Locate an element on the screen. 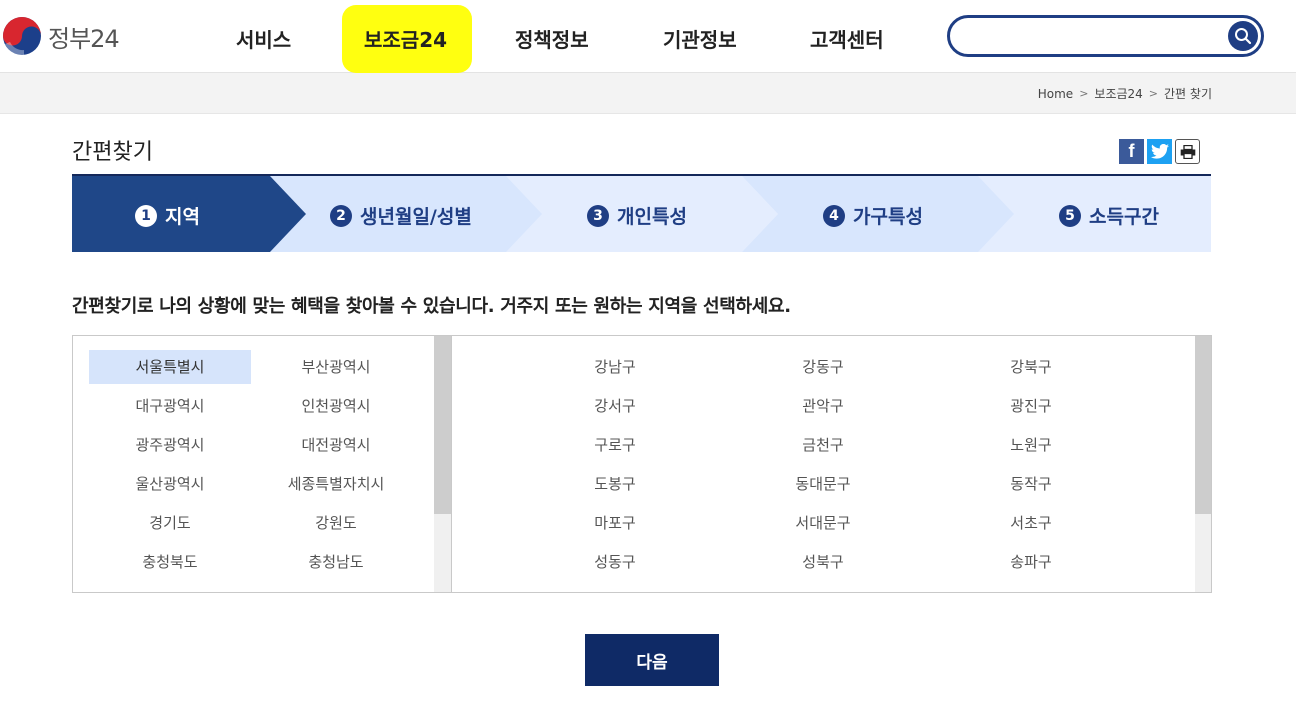  breadcrumb-current: 간편 찾기 is located at coordinates (1188, 94).